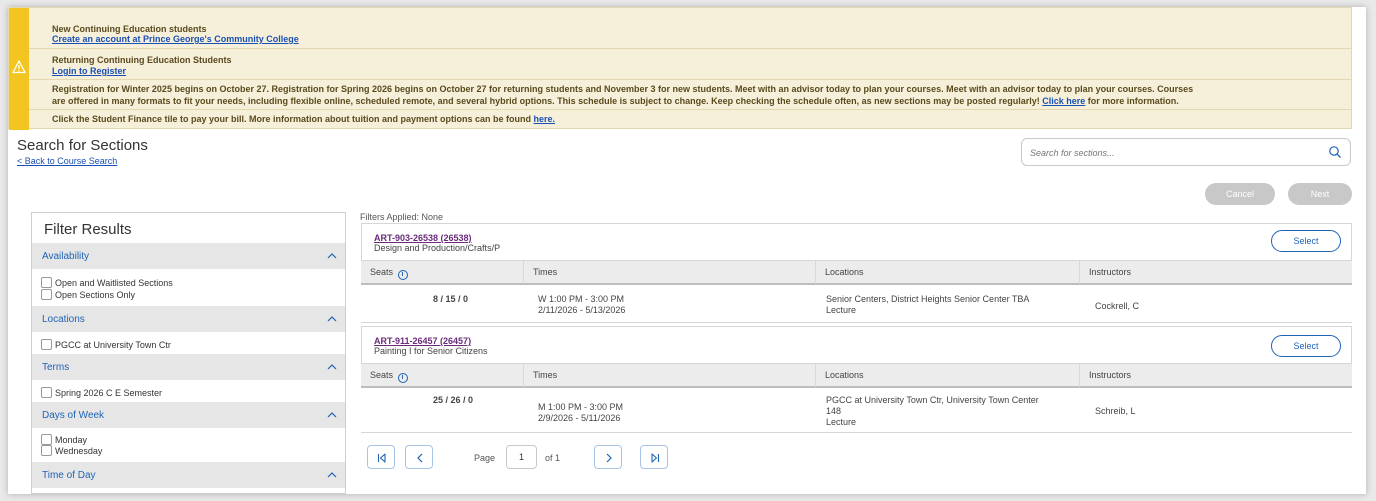  I want to click on page-number-input, so click(521, 457).